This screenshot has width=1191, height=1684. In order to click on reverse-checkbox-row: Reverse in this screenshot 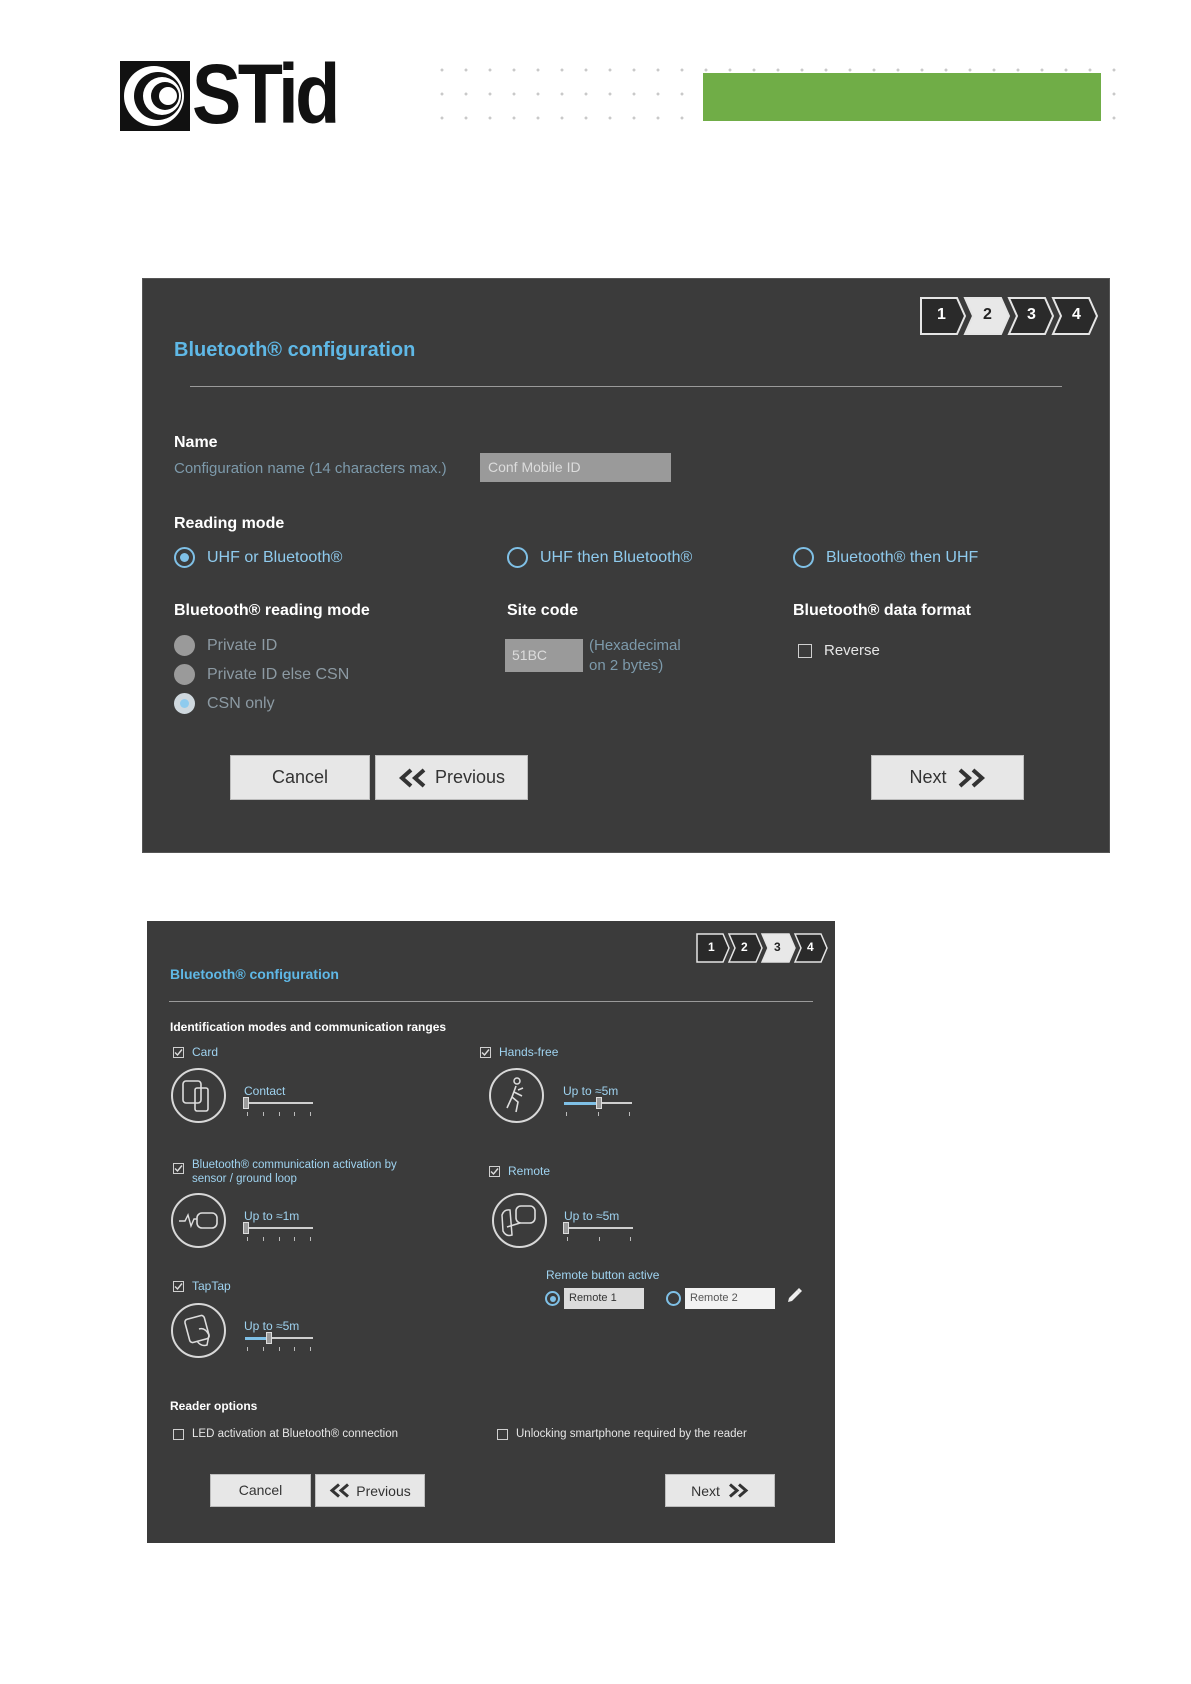, I will do `click(839, 650)`.